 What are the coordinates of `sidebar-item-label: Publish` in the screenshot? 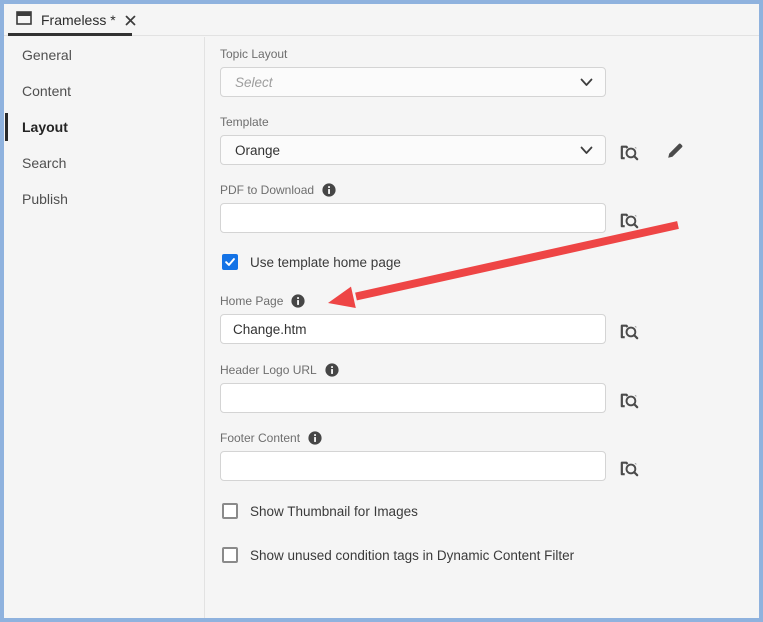 It's located at (45, 199).